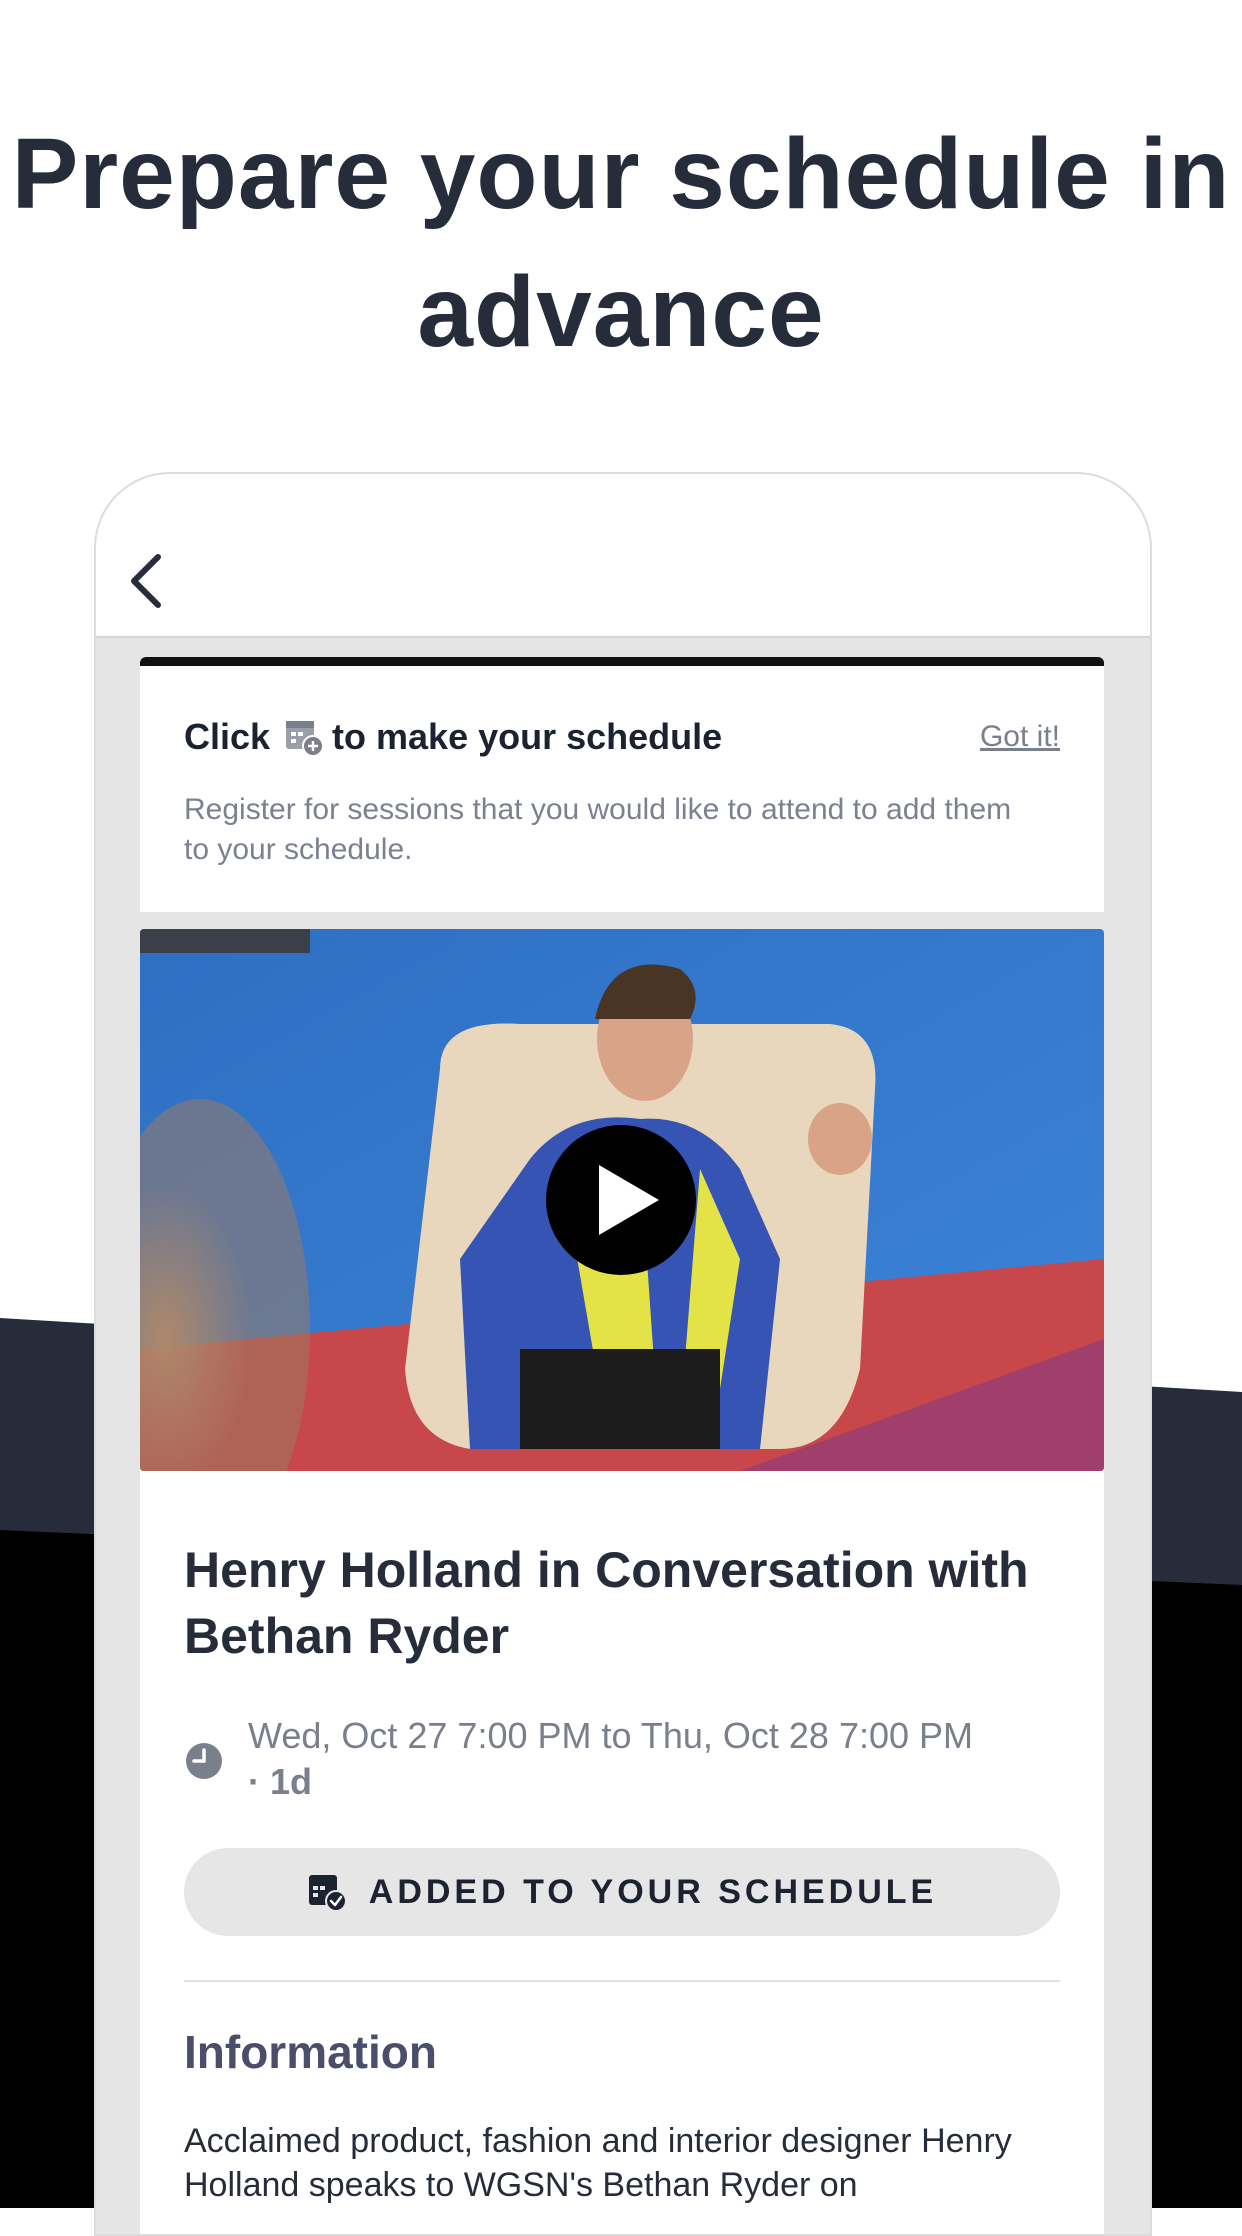 This screenshot has width=1242, height=2236. What do you see at coordinates (1020, 737) in the screenshot?
I see `got-it-link: Got it!` at bounding box center [1020, 737].